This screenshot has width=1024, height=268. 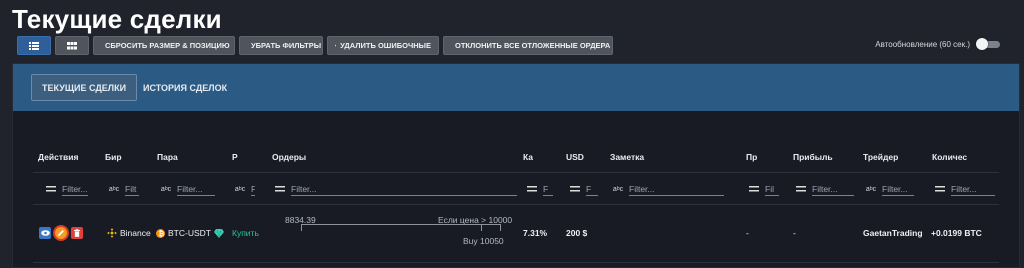 I want to click on binance-icon, so click(x=112, y=233).